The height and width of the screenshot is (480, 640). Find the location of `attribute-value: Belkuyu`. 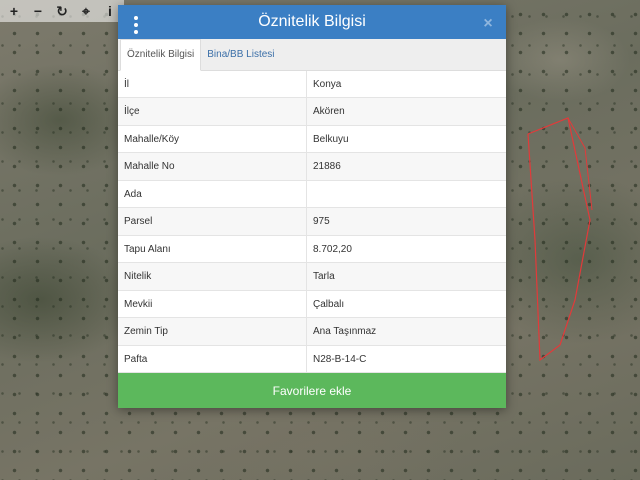

attribute-value: Belkuyu is located at coordinates (331, 139).